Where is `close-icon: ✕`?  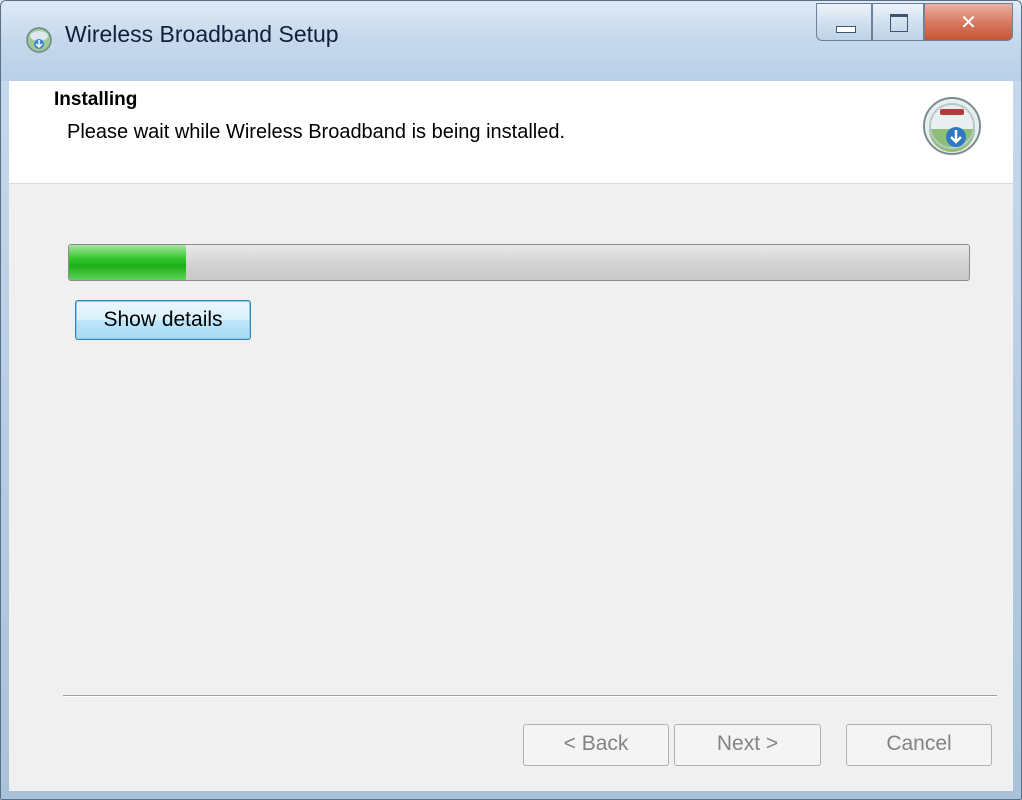
close-icon: ✕ is located at coordinates (968, 22).